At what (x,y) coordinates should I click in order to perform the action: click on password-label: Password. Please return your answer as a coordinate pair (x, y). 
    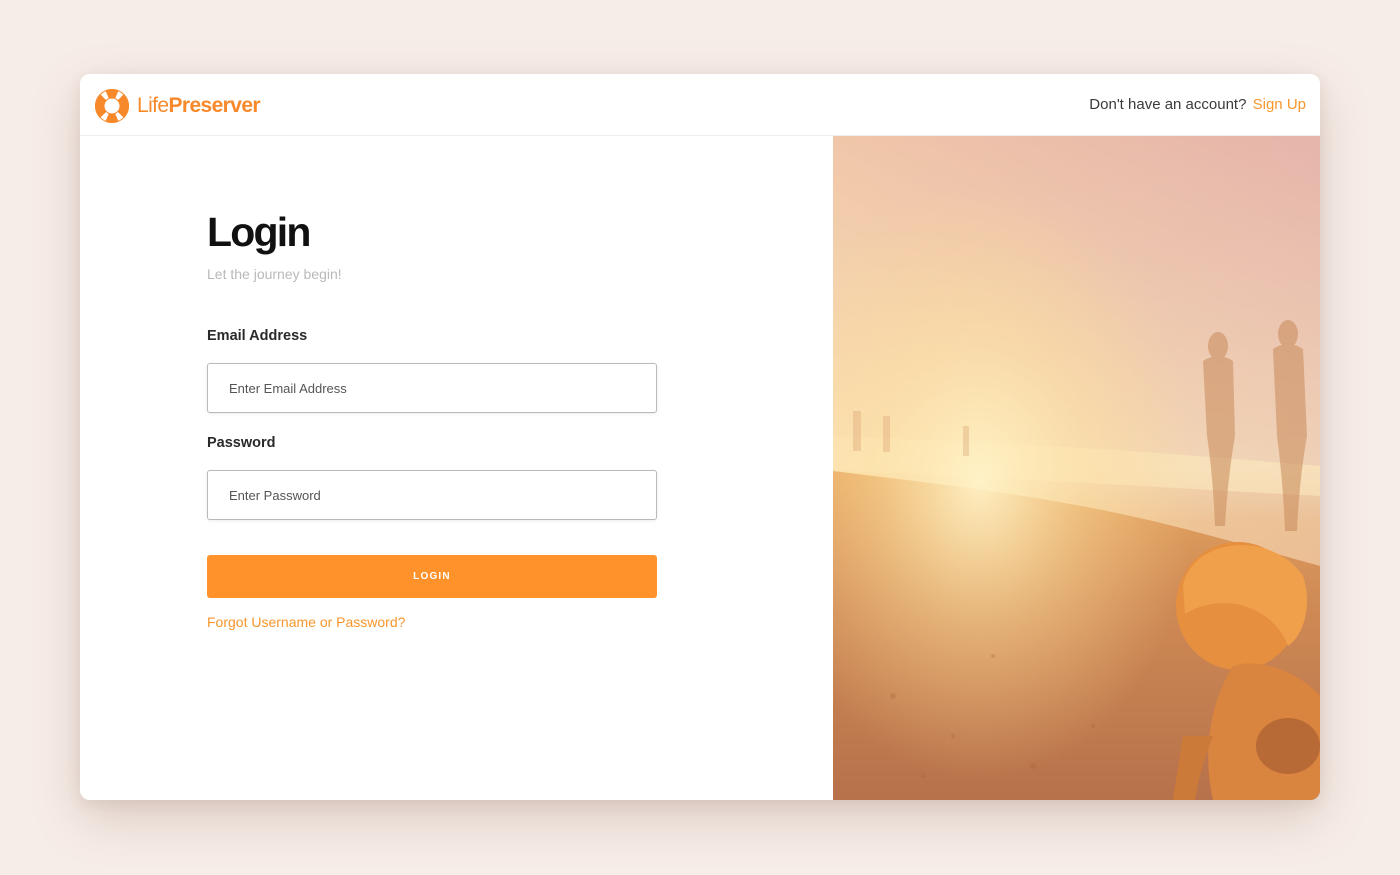
    Looking at the image, I should click on (241, 443).